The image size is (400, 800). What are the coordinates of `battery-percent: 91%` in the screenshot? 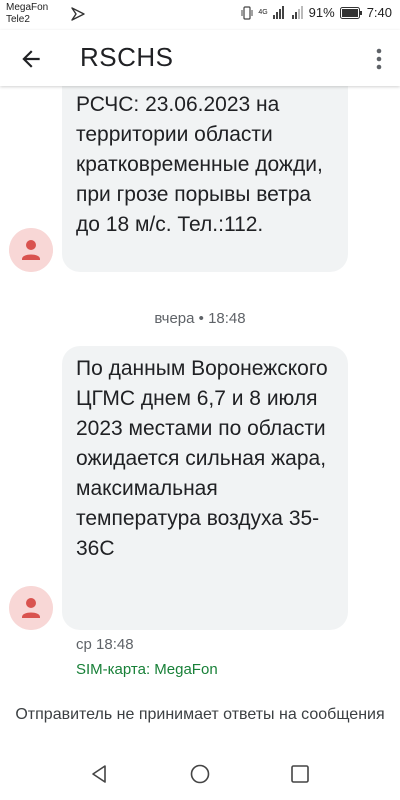 It's located at (321, 12).